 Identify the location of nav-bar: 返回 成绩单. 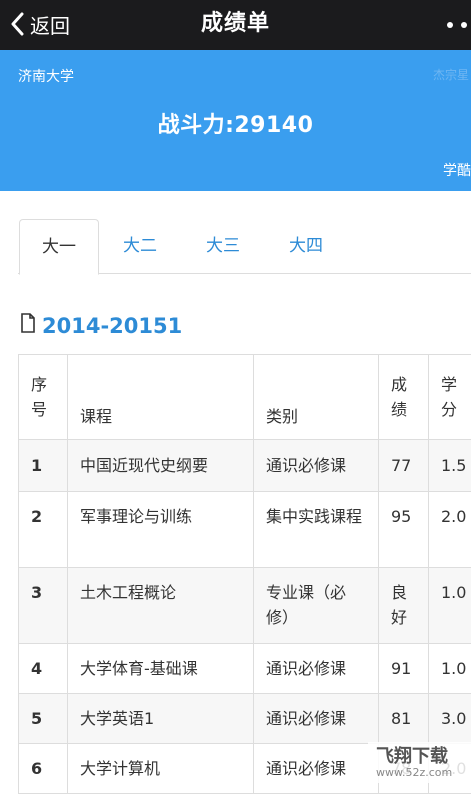
(235, 25).